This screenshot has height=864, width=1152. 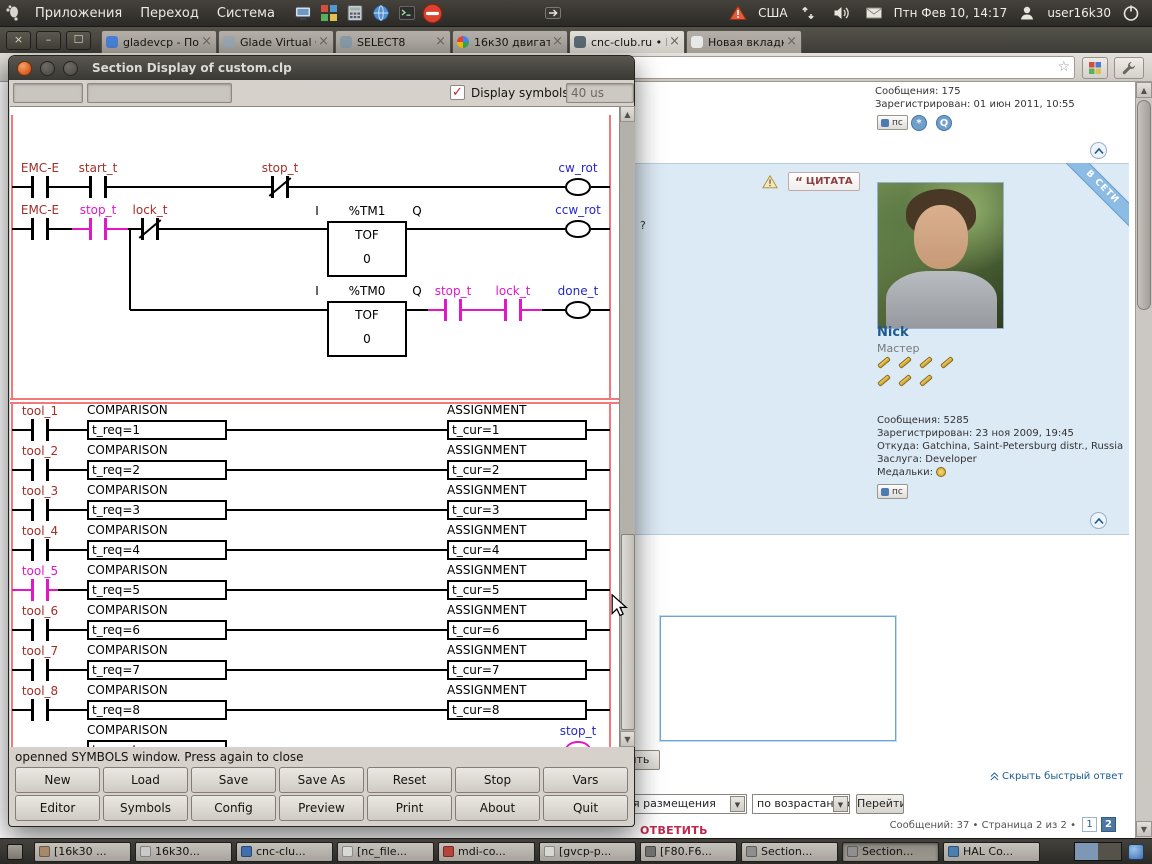 I want to click on poster-username-link: Nick, so click(x=893, y=332).